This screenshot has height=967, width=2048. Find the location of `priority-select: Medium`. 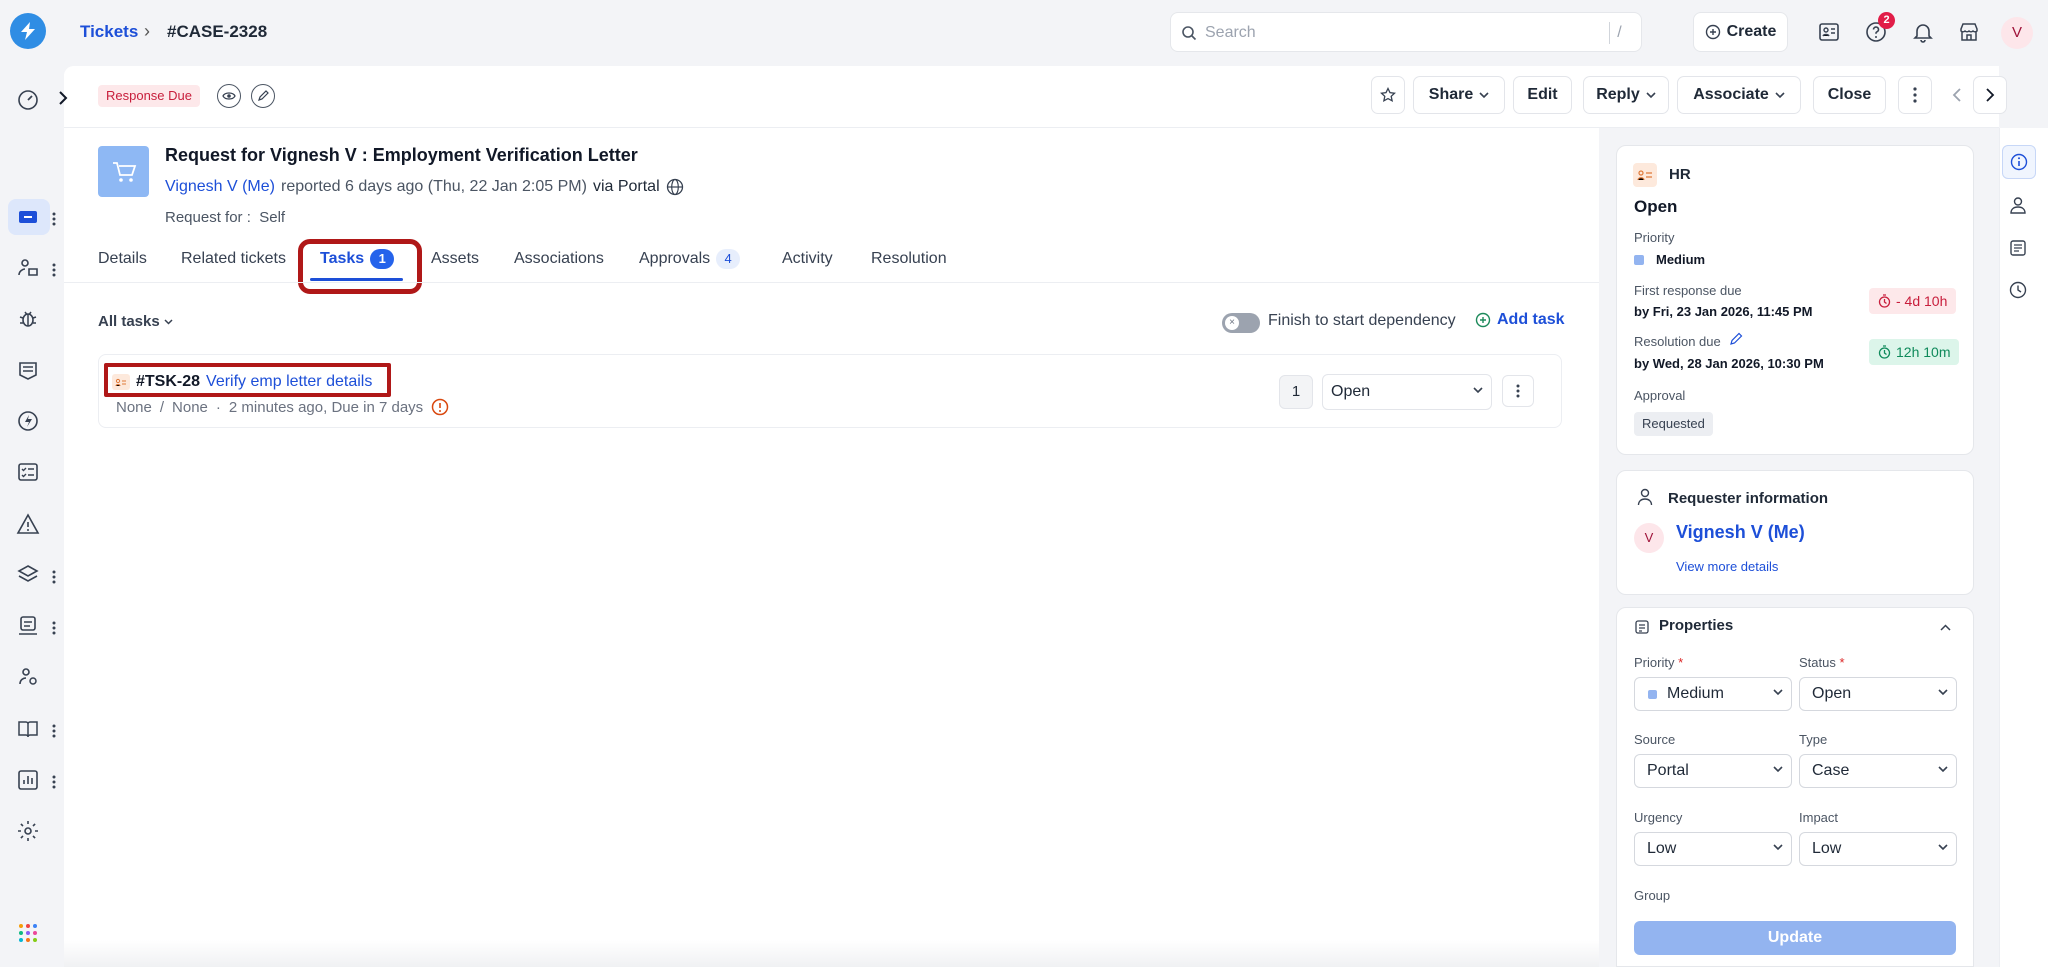

priority-select: Medium is located at coordinates (1713, 694).